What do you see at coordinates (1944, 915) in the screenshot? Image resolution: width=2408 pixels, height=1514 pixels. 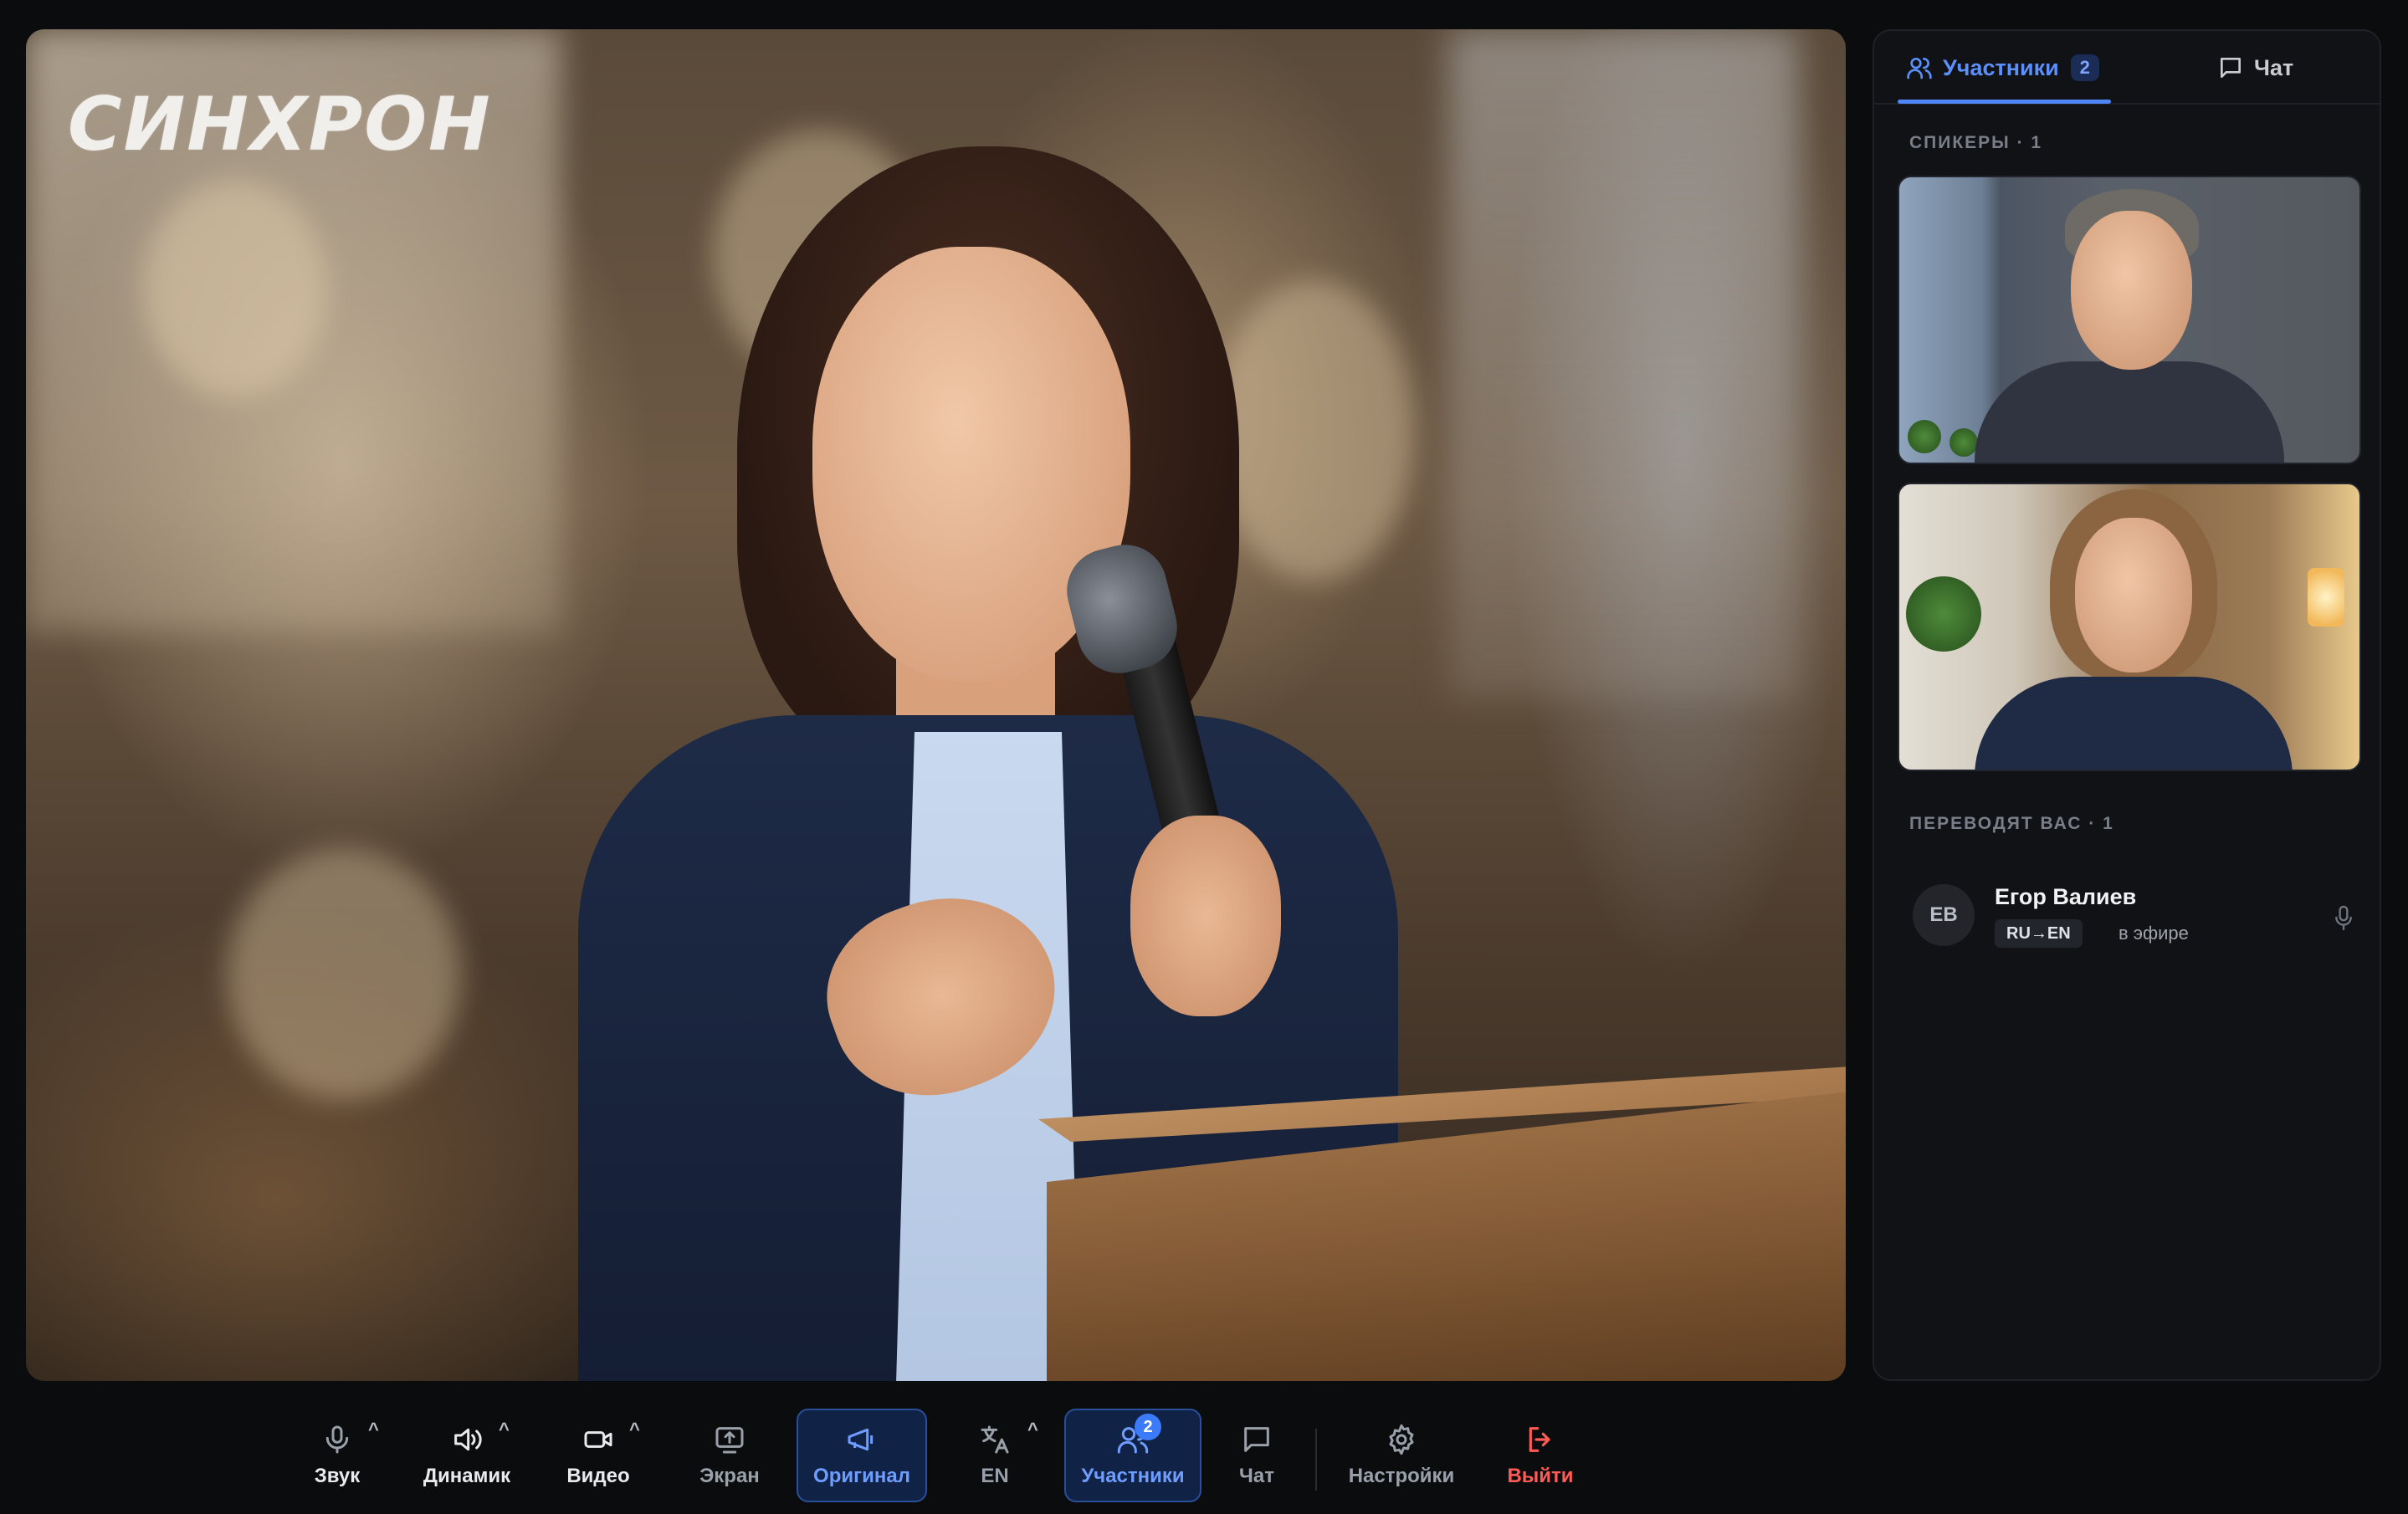 I see `avatar: ЕВ` at bounding box center [1944, 915].